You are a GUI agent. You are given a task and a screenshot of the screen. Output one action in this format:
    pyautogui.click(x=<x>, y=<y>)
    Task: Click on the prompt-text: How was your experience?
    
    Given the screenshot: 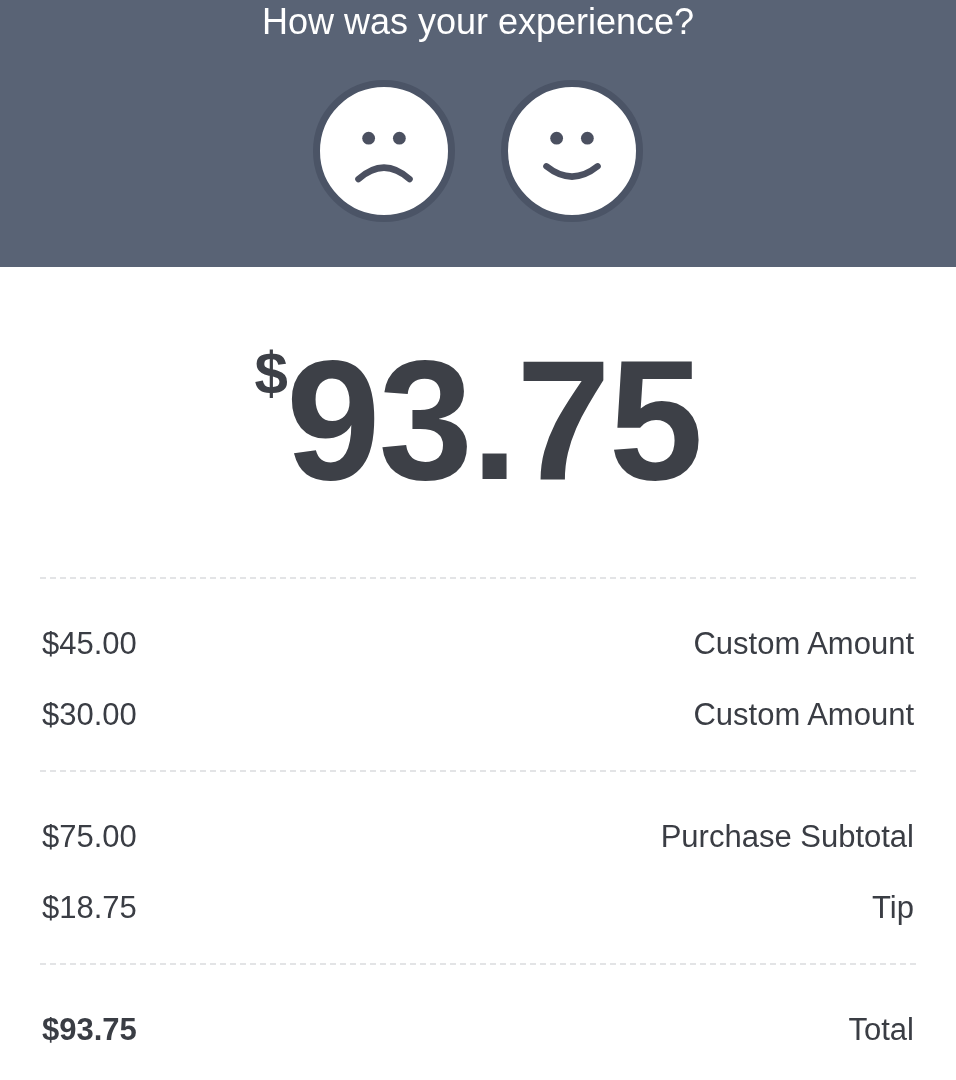 What is the action you would take?
    pyautogui.click(x=478, y=20)
    